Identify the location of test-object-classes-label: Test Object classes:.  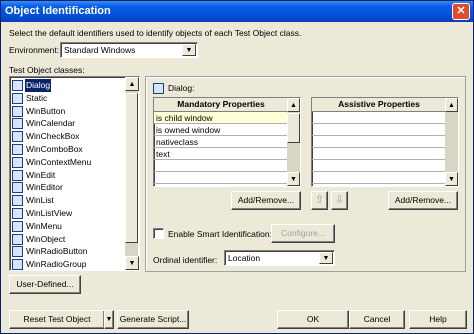
(47, 70).